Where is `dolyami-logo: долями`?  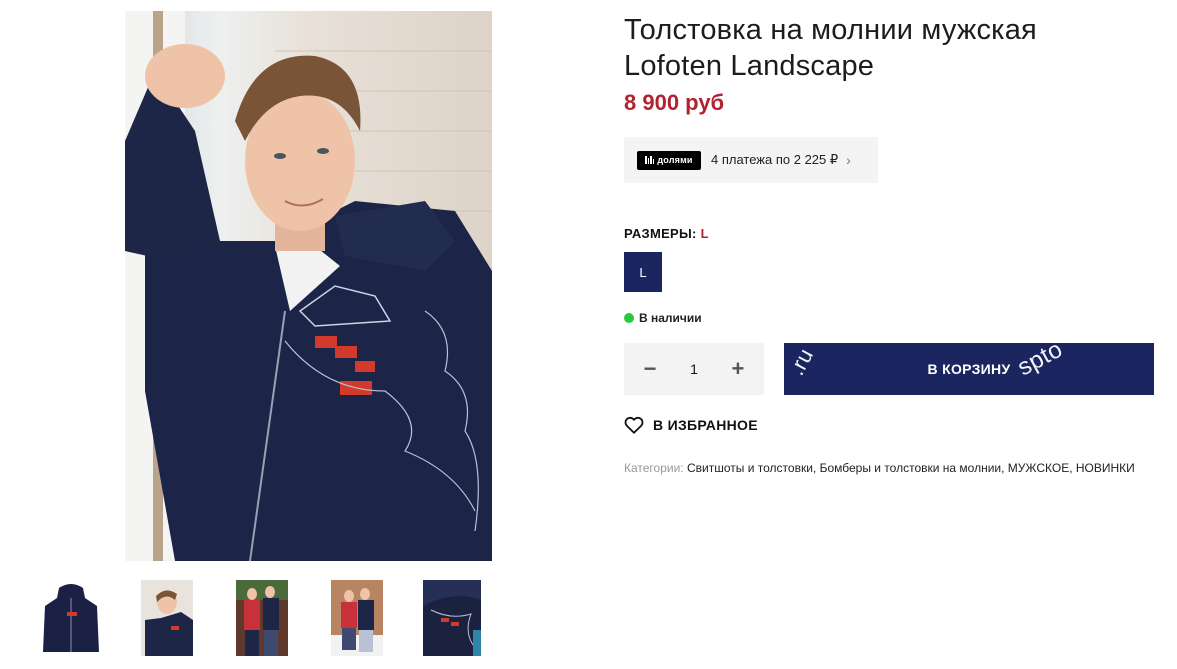 dolyami-logo: долями is located at coordinates (669, 160).